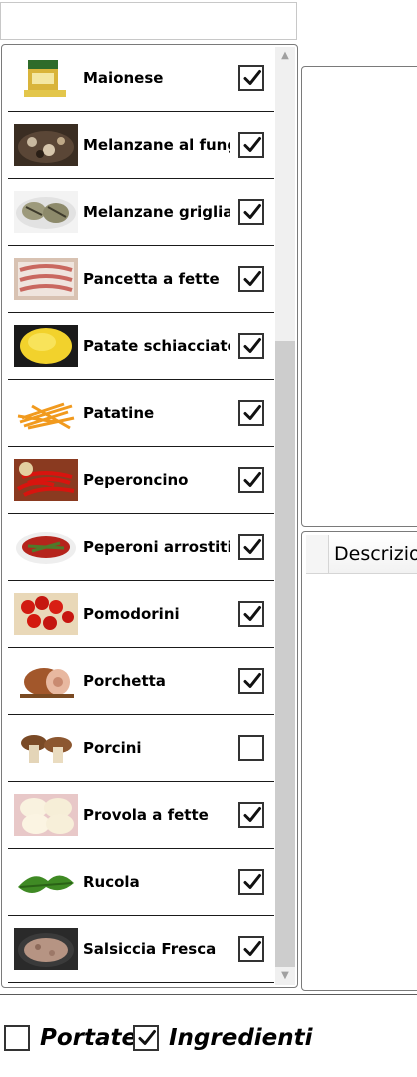  I want to click on grid-header: Descrizione, so click(361, 554).